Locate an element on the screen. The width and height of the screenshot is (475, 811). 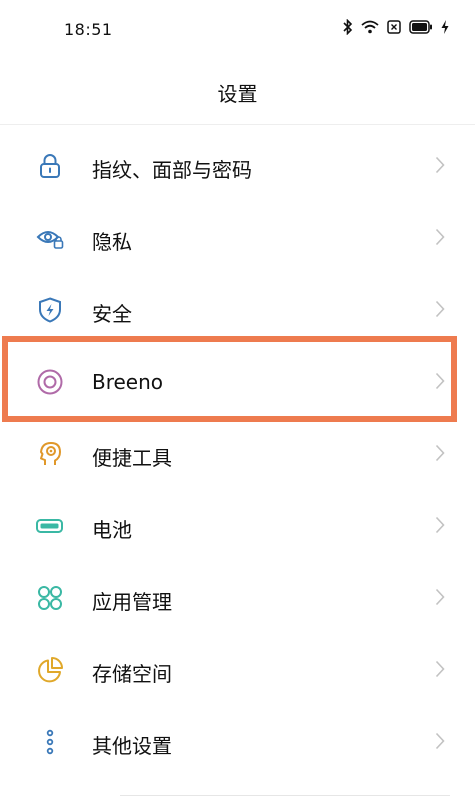
page-title: 设置 is located at coordinates (237, 94).